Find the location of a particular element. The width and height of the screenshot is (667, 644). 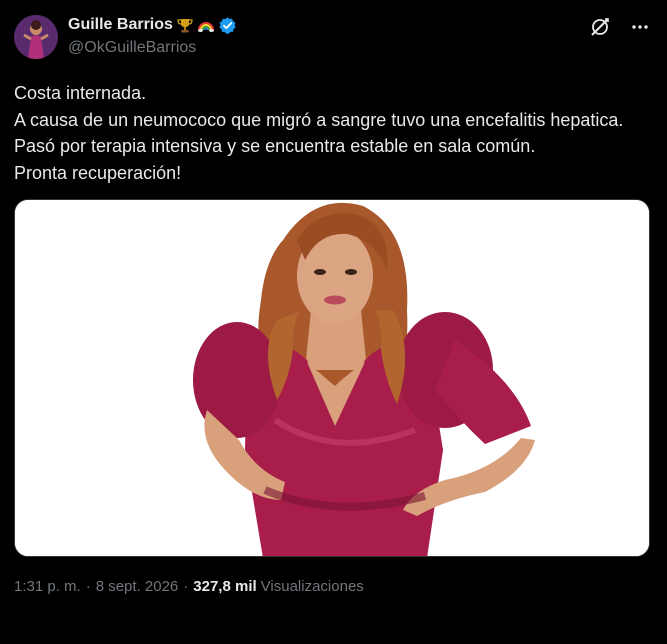

verified-badge-icon is located at coordinates (227, 25).